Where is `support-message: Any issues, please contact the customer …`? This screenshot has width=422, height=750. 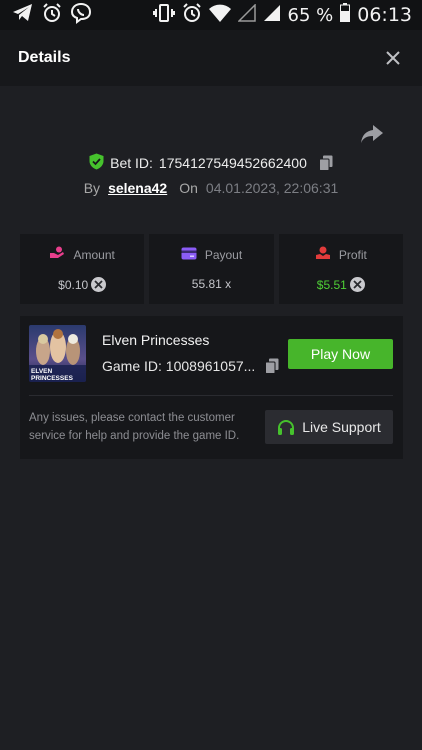 support-message: Any issues, please contact the customer … is located at coordinates (134, 427).